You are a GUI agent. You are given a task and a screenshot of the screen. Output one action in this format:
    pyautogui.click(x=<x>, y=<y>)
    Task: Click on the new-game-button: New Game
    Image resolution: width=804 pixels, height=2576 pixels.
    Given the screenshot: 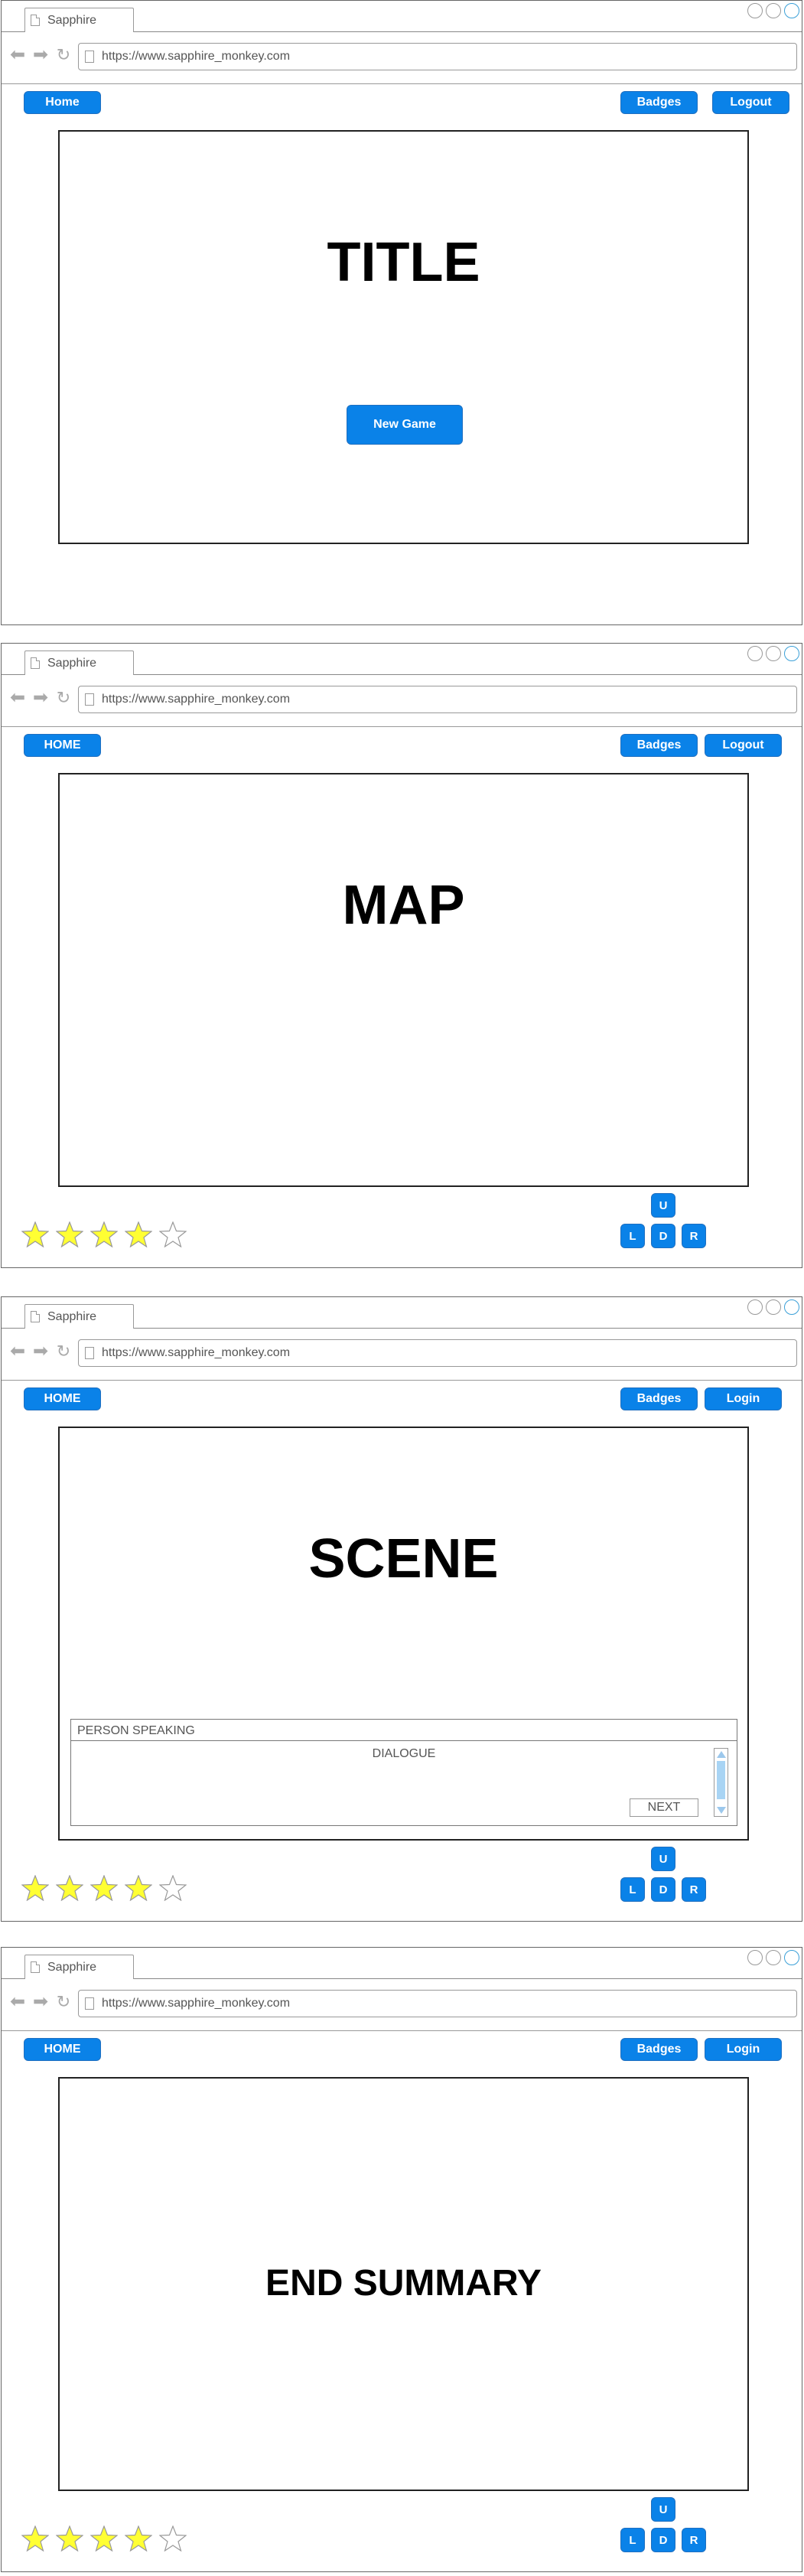 What is the action you would take?
    pyautogui.click(x=405, y=425)
    